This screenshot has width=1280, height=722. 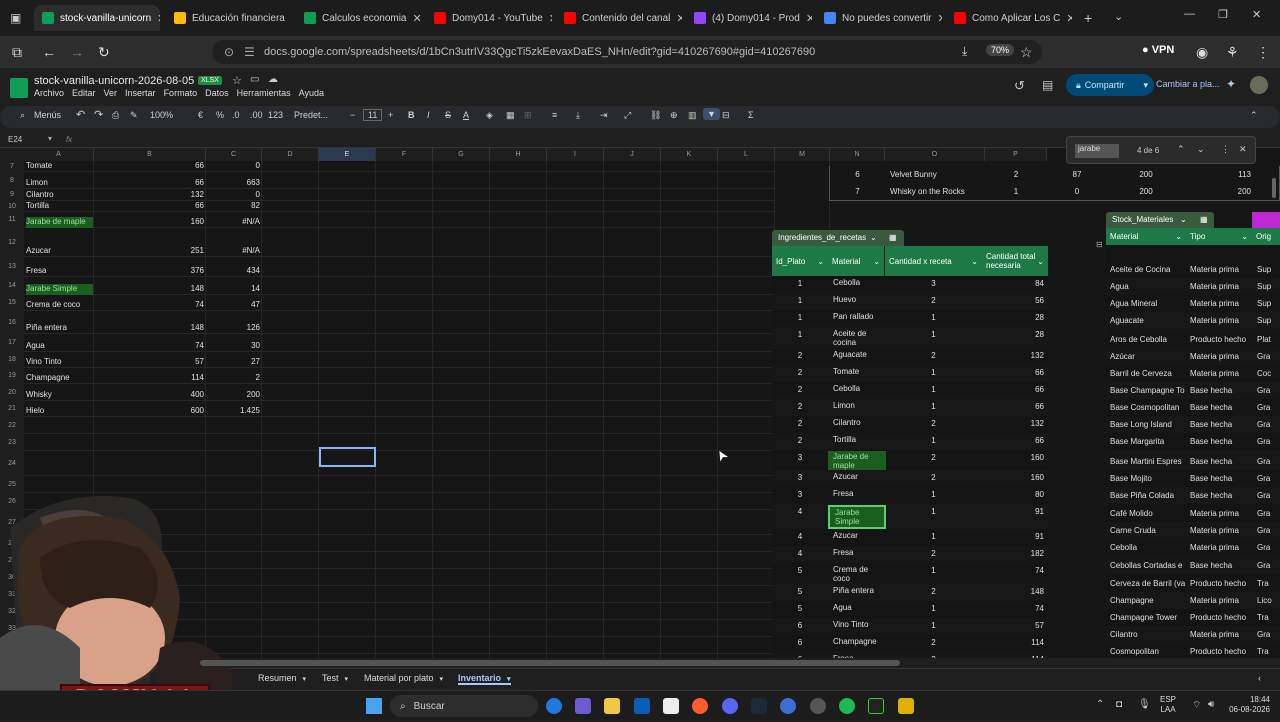 I want to click on browser-tab: stock-vanilla-unicorn ✕, so click(x=97, y=18).